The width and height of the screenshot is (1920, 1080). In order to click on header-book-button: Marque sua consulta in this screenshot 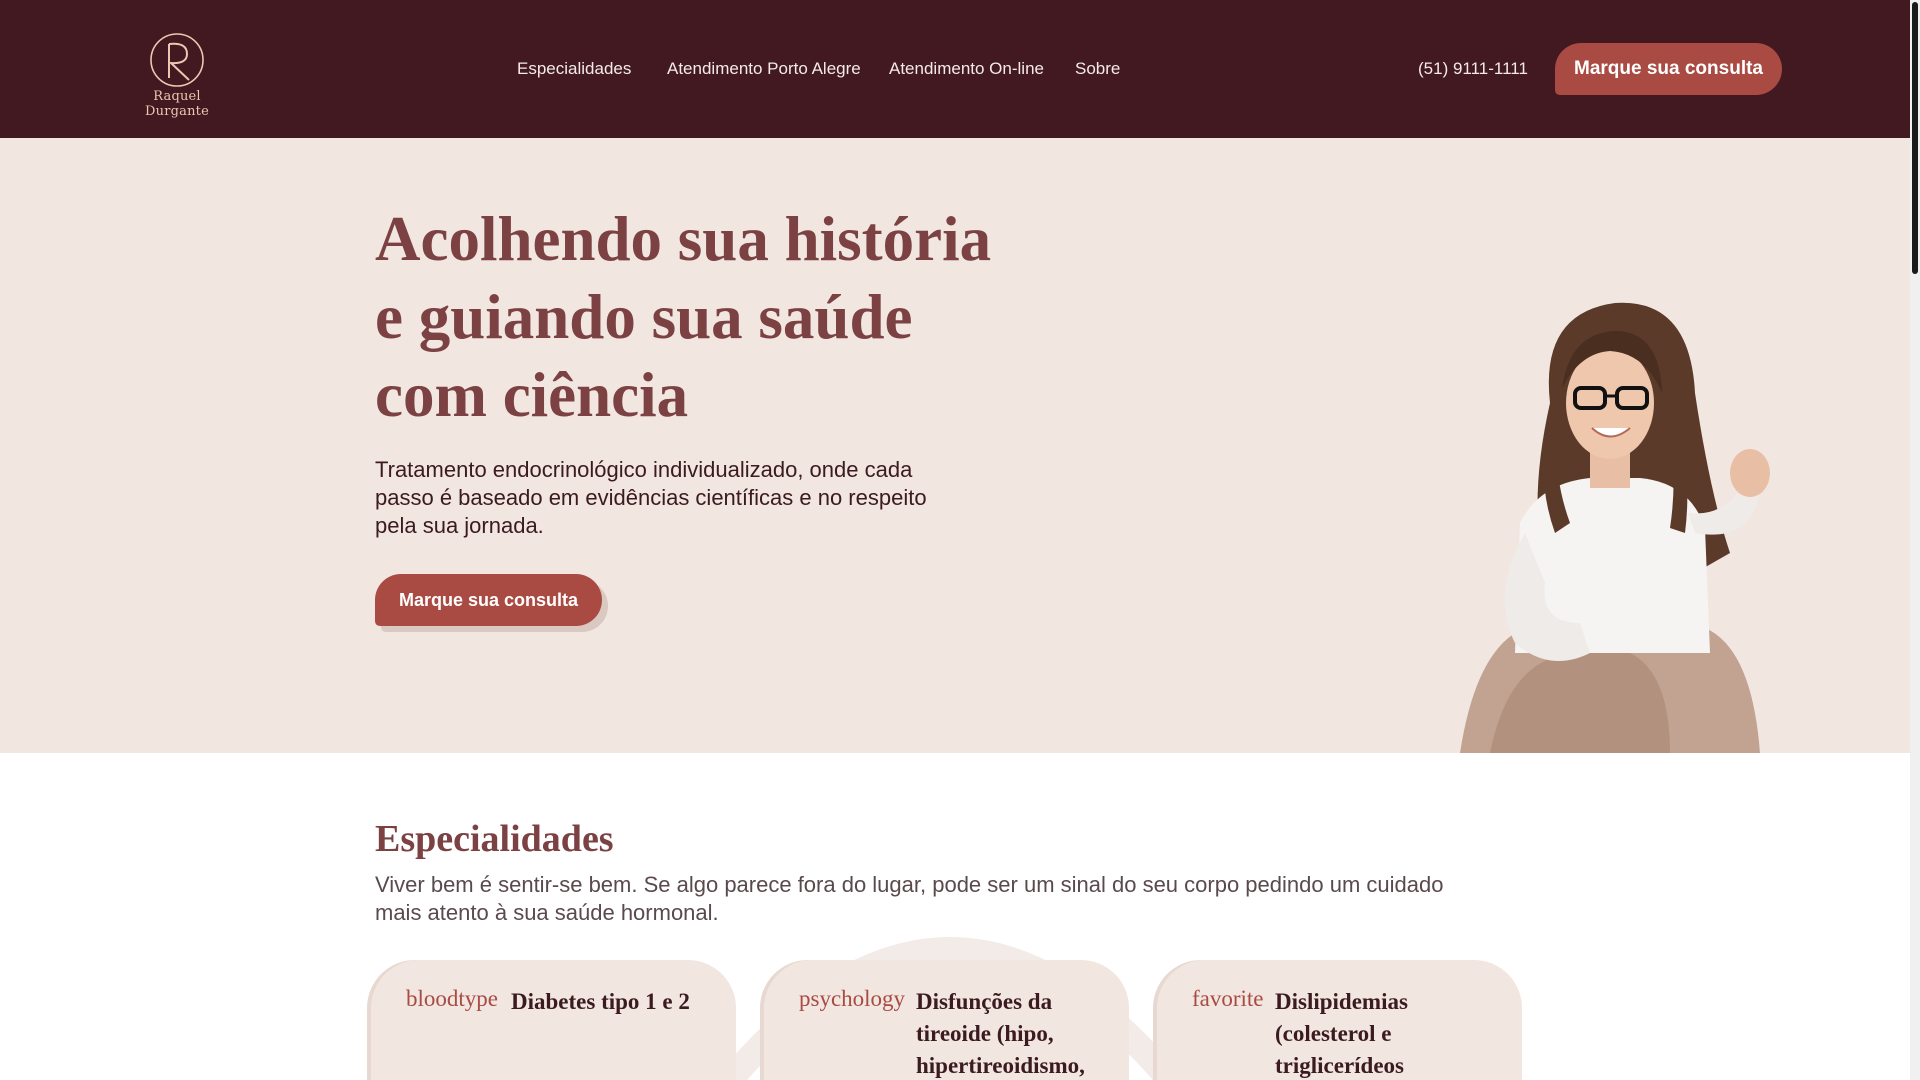, I will do `click(1668, 69)`.